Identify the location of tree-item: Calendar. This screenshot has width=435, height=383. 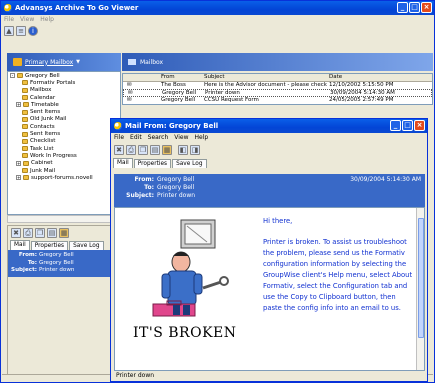
(64, 97).